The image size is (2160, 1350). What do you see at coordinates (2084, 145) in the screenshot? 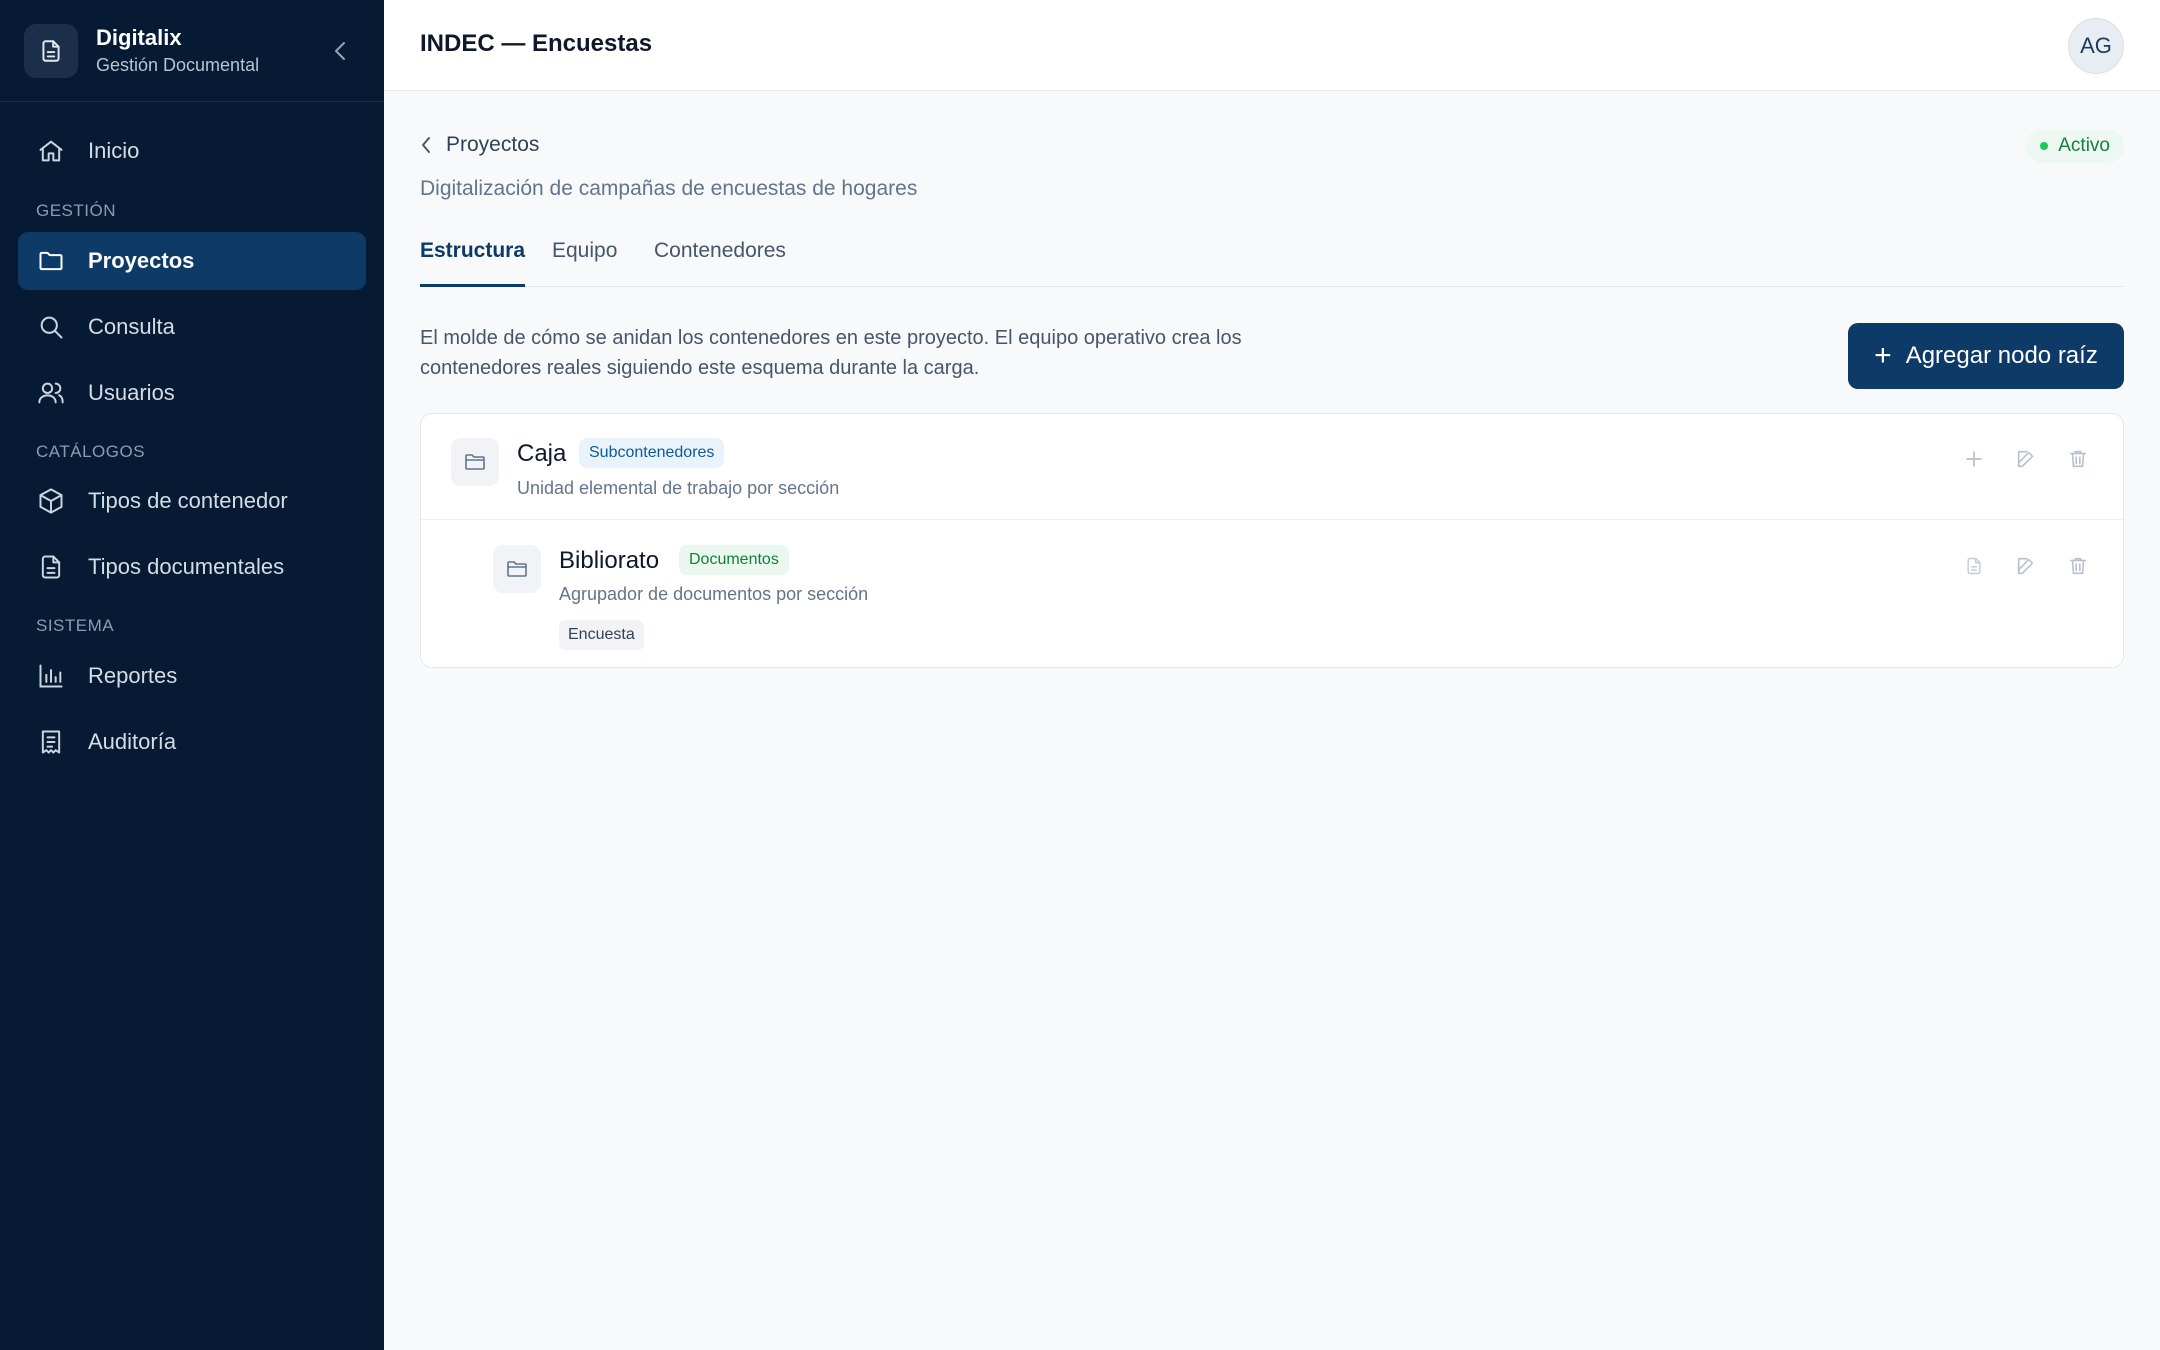
I see `status-label: Activo` at bounding box center [2084, 145].